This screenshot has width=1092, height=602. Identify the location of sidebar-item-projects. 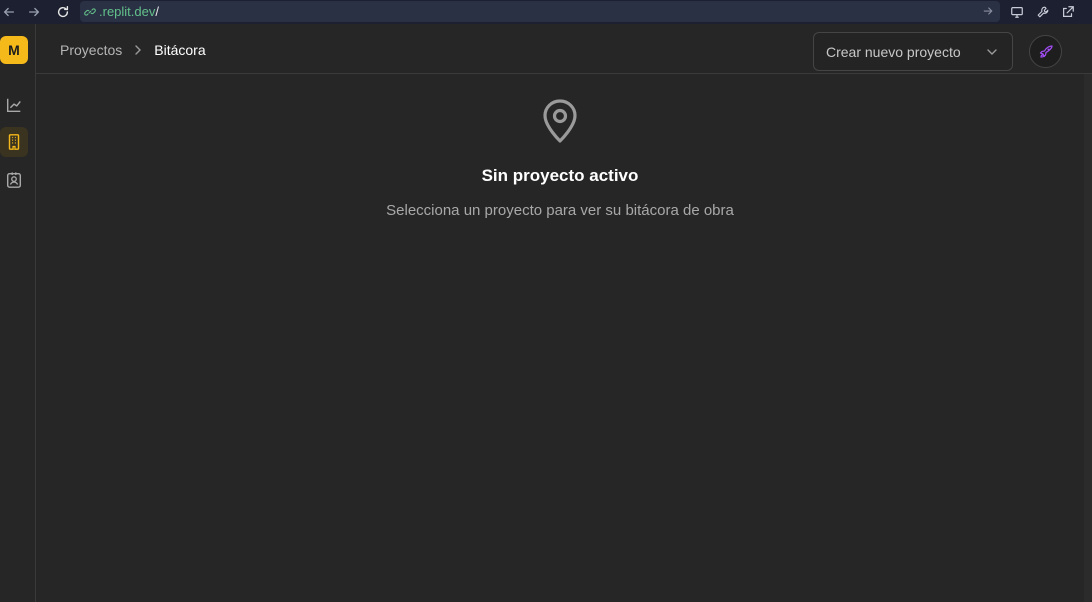
(14, 142).